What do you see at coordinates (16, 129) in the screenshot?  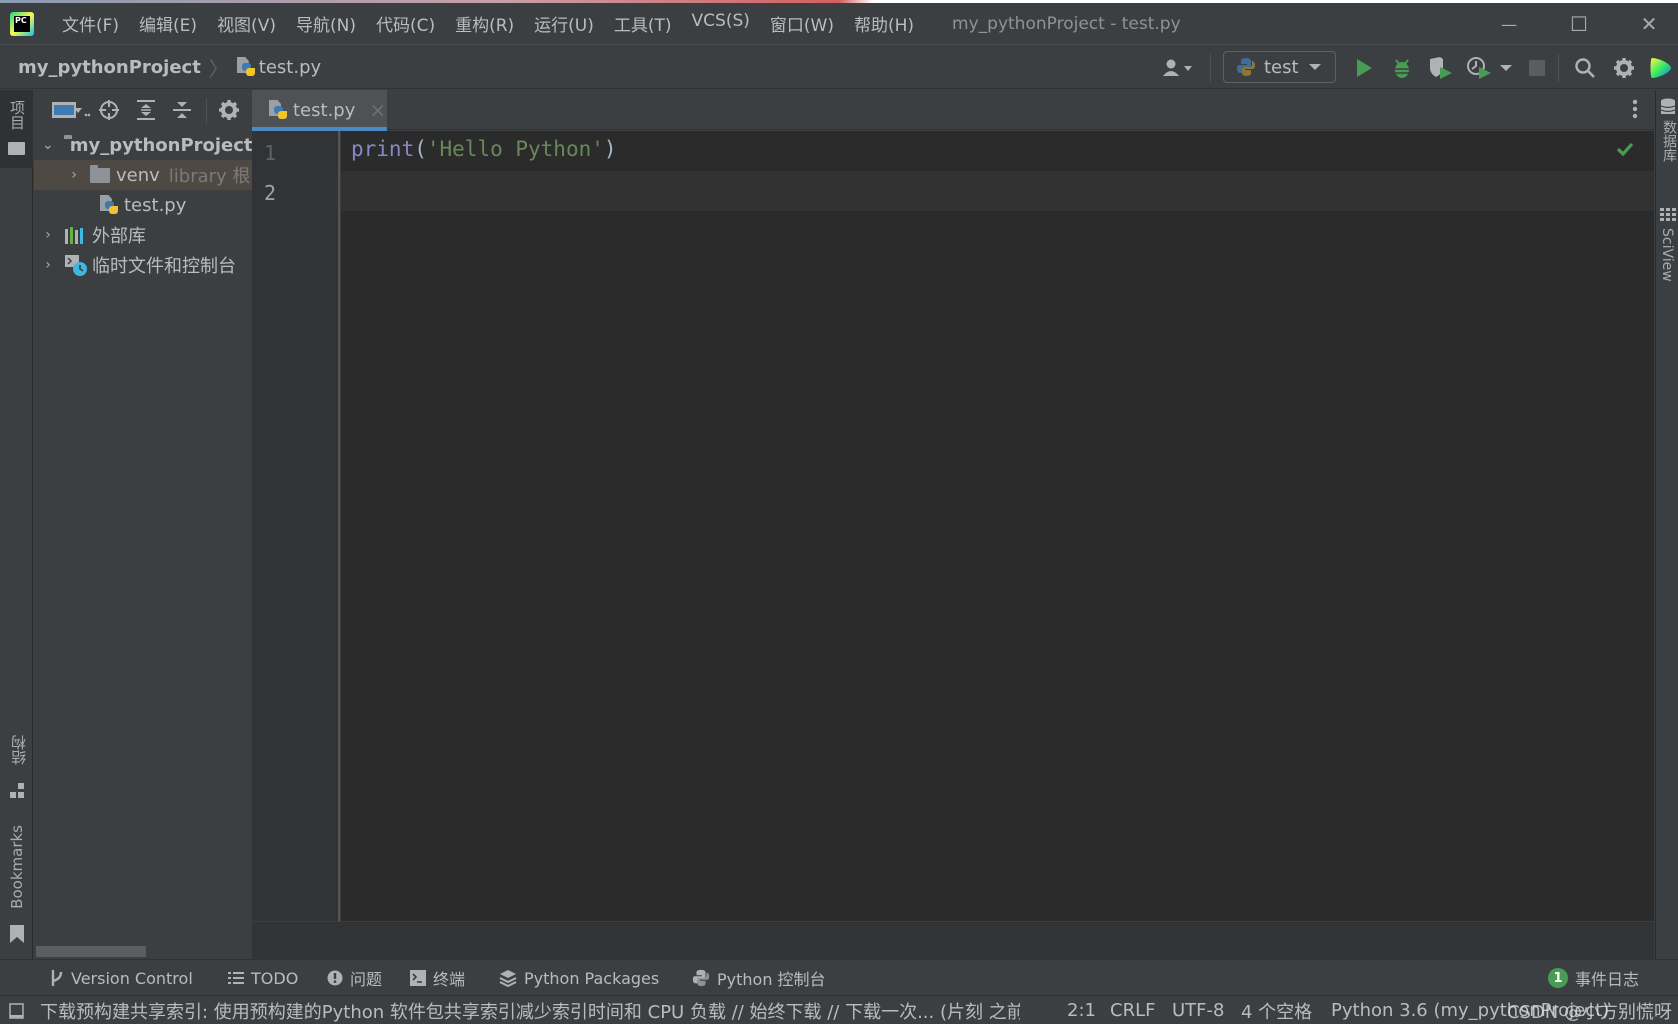 I see `project-tool-button: 项目` at bounding box center [16, 129].